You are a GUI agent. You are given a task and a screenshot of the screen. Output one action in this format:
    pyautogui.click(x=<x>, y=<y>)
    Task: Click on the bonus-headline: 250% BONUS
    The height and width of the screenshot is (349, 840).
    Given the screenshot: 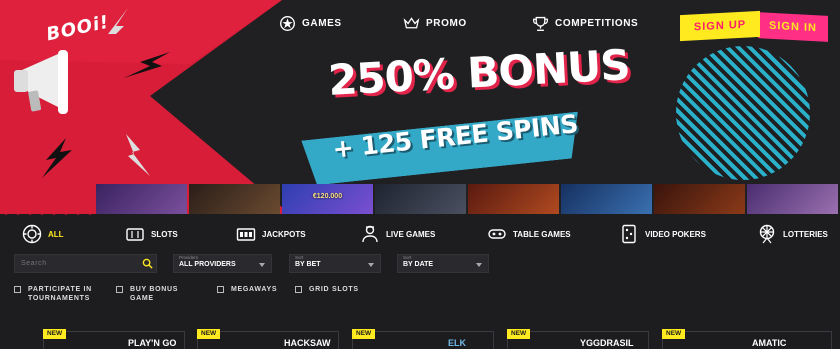 What is the action you would take?
    pyautogui.click(x=478, y=72)
    